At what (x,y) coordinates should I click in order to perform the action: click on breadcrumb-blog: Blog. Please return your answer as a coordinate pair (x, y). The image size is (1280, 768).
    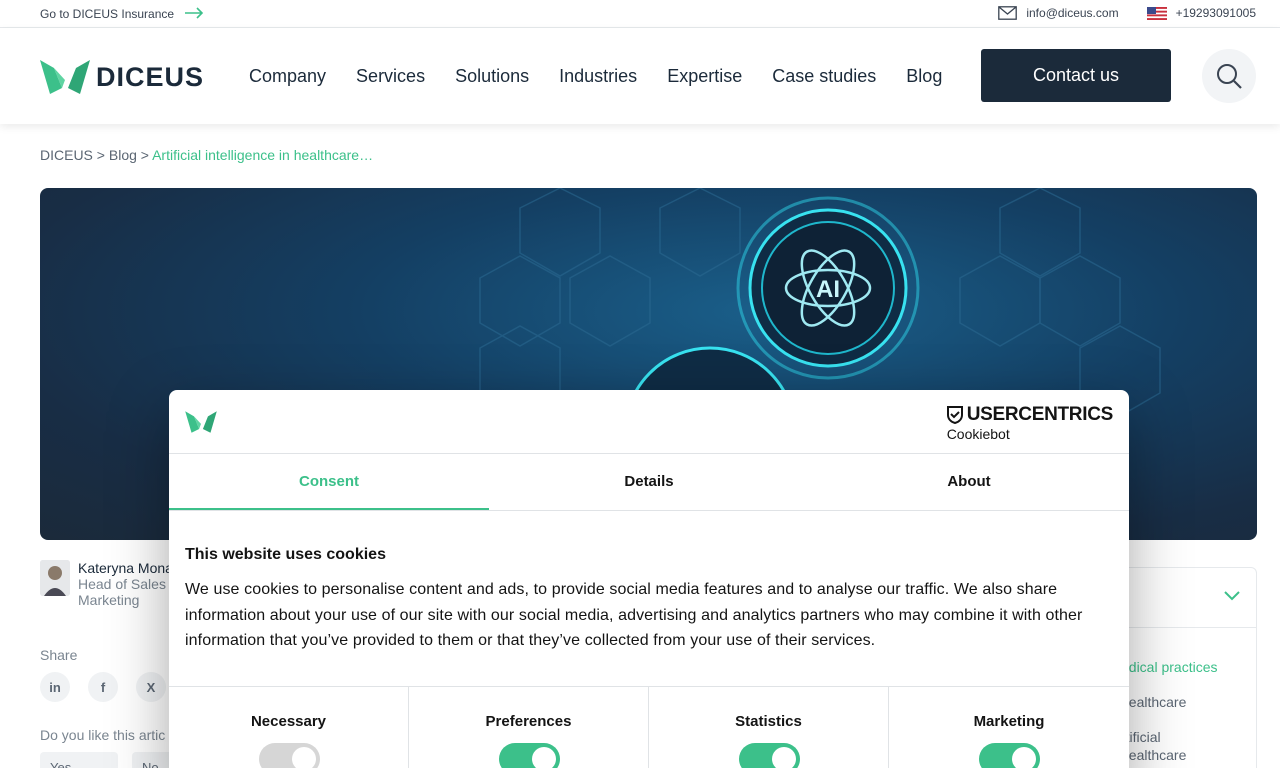
    Looking at the image, I should click on (123, 155).